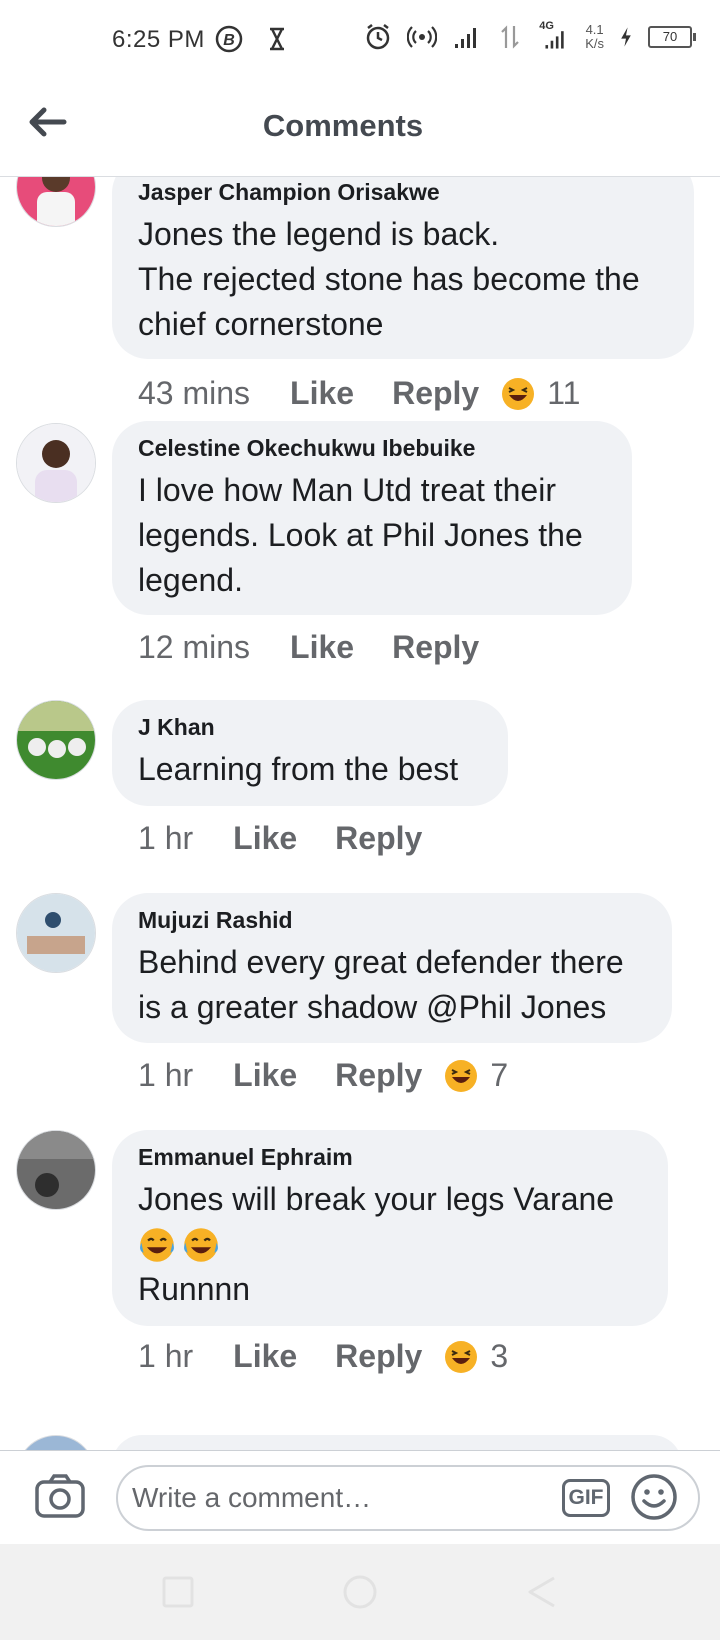 Image resolution: width=720 pixels, height=1640 pixels. What do you see at coordinates (194, 647) in the screenshot?
I see `comment-time: 12 mins` at bounding box center [194, 647].